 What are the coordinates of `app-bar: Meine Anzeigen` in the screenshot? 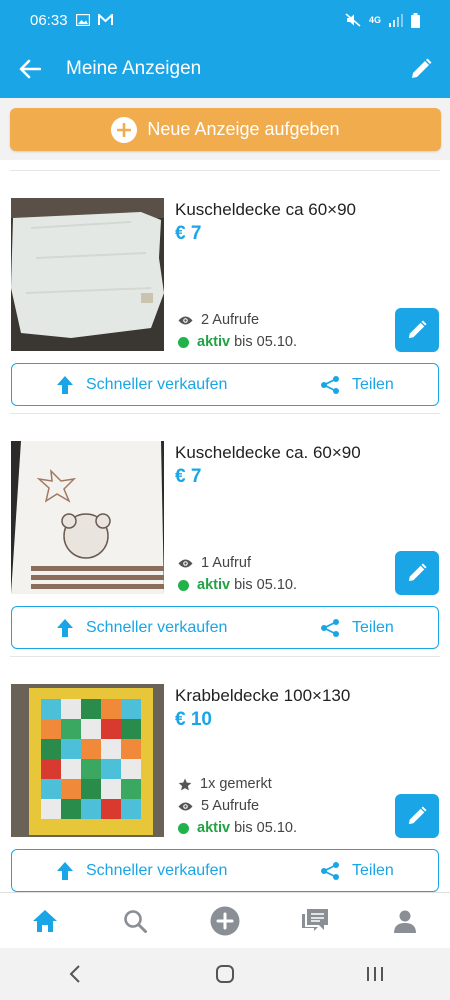 It's located at (225, 69).